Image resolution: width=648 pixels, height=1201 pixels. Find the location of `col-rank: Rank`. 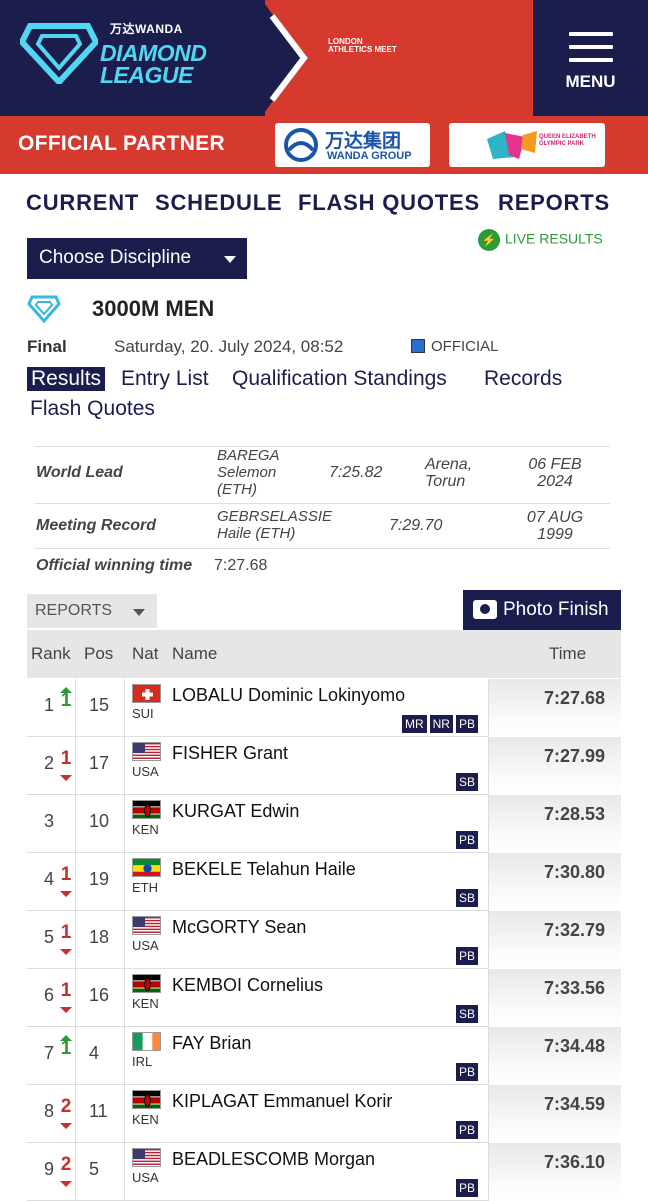

col-rank: Rank is located at coordinates (51, 653).